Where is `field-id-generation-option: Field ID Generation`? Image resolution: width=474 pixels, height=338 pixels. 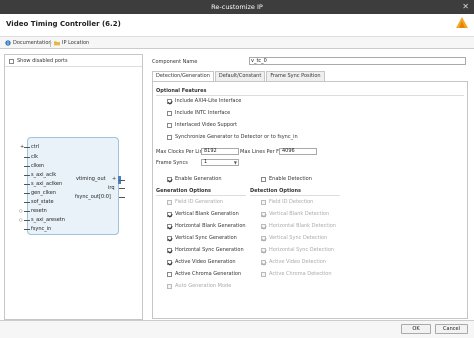
field-id-generation-option: Field ID Generation is located at coordinates (195, 202).